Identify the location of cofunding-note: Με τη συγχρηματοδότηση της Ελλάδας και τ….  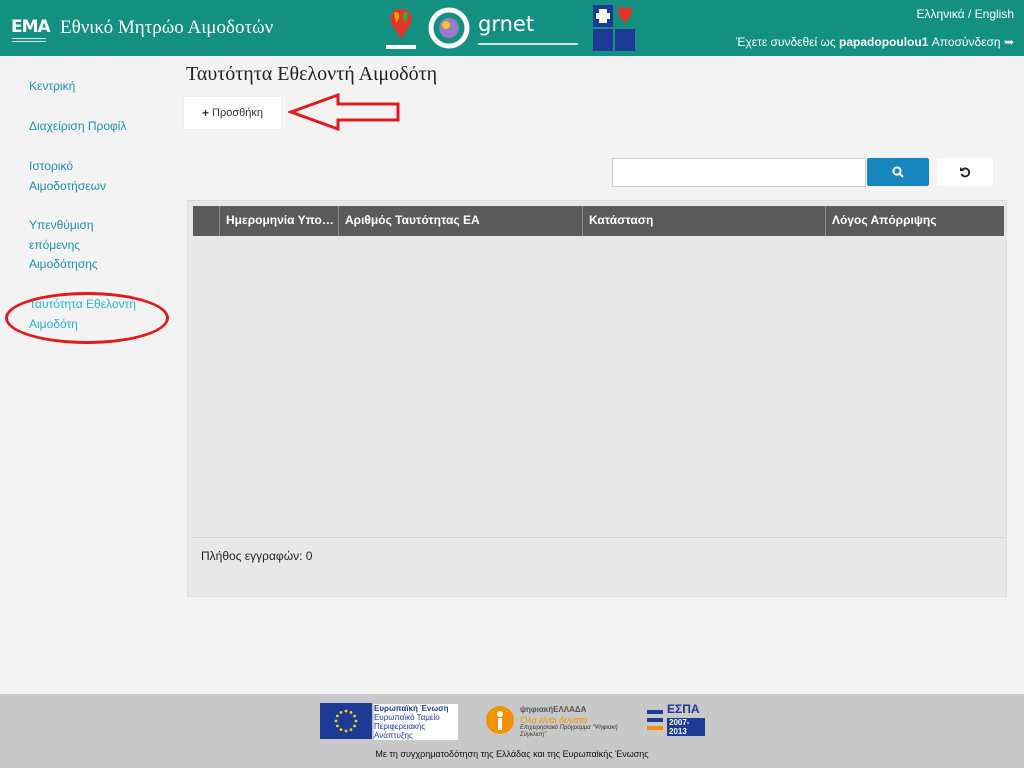
(512, 754).